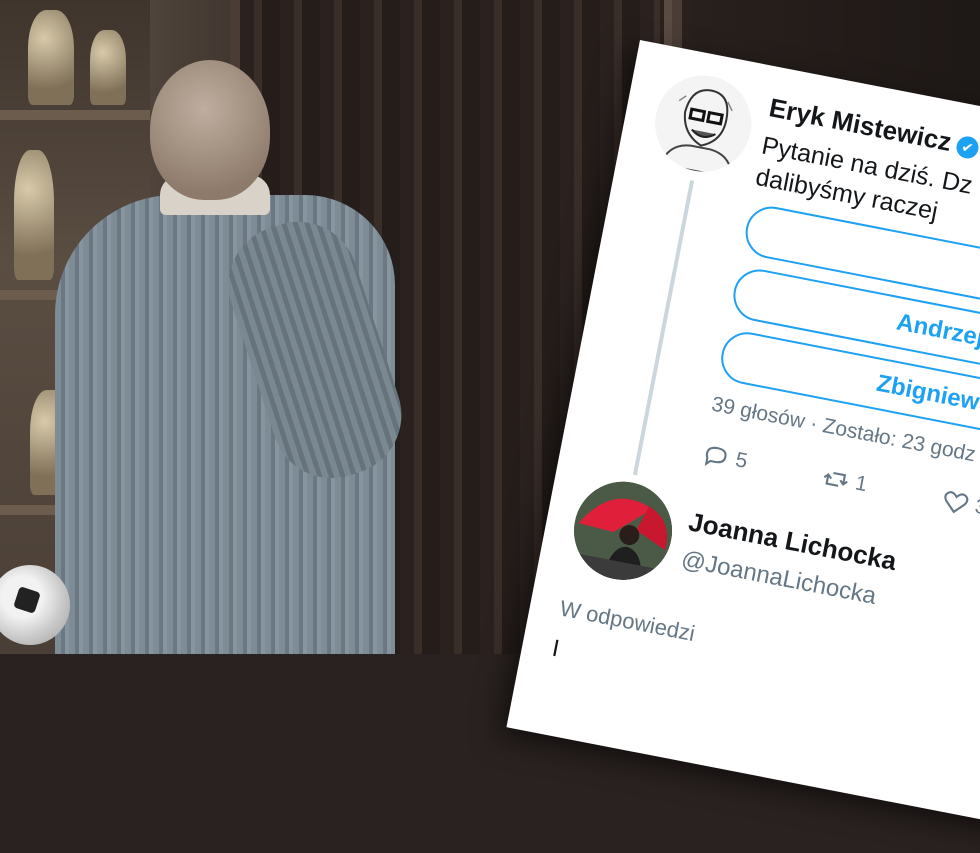 The height and width of the screenshot is (853, 980). What do you see at coordinates (956, 502) in the screenshot?
I see `like-icon` at bounding box center [956, 502].